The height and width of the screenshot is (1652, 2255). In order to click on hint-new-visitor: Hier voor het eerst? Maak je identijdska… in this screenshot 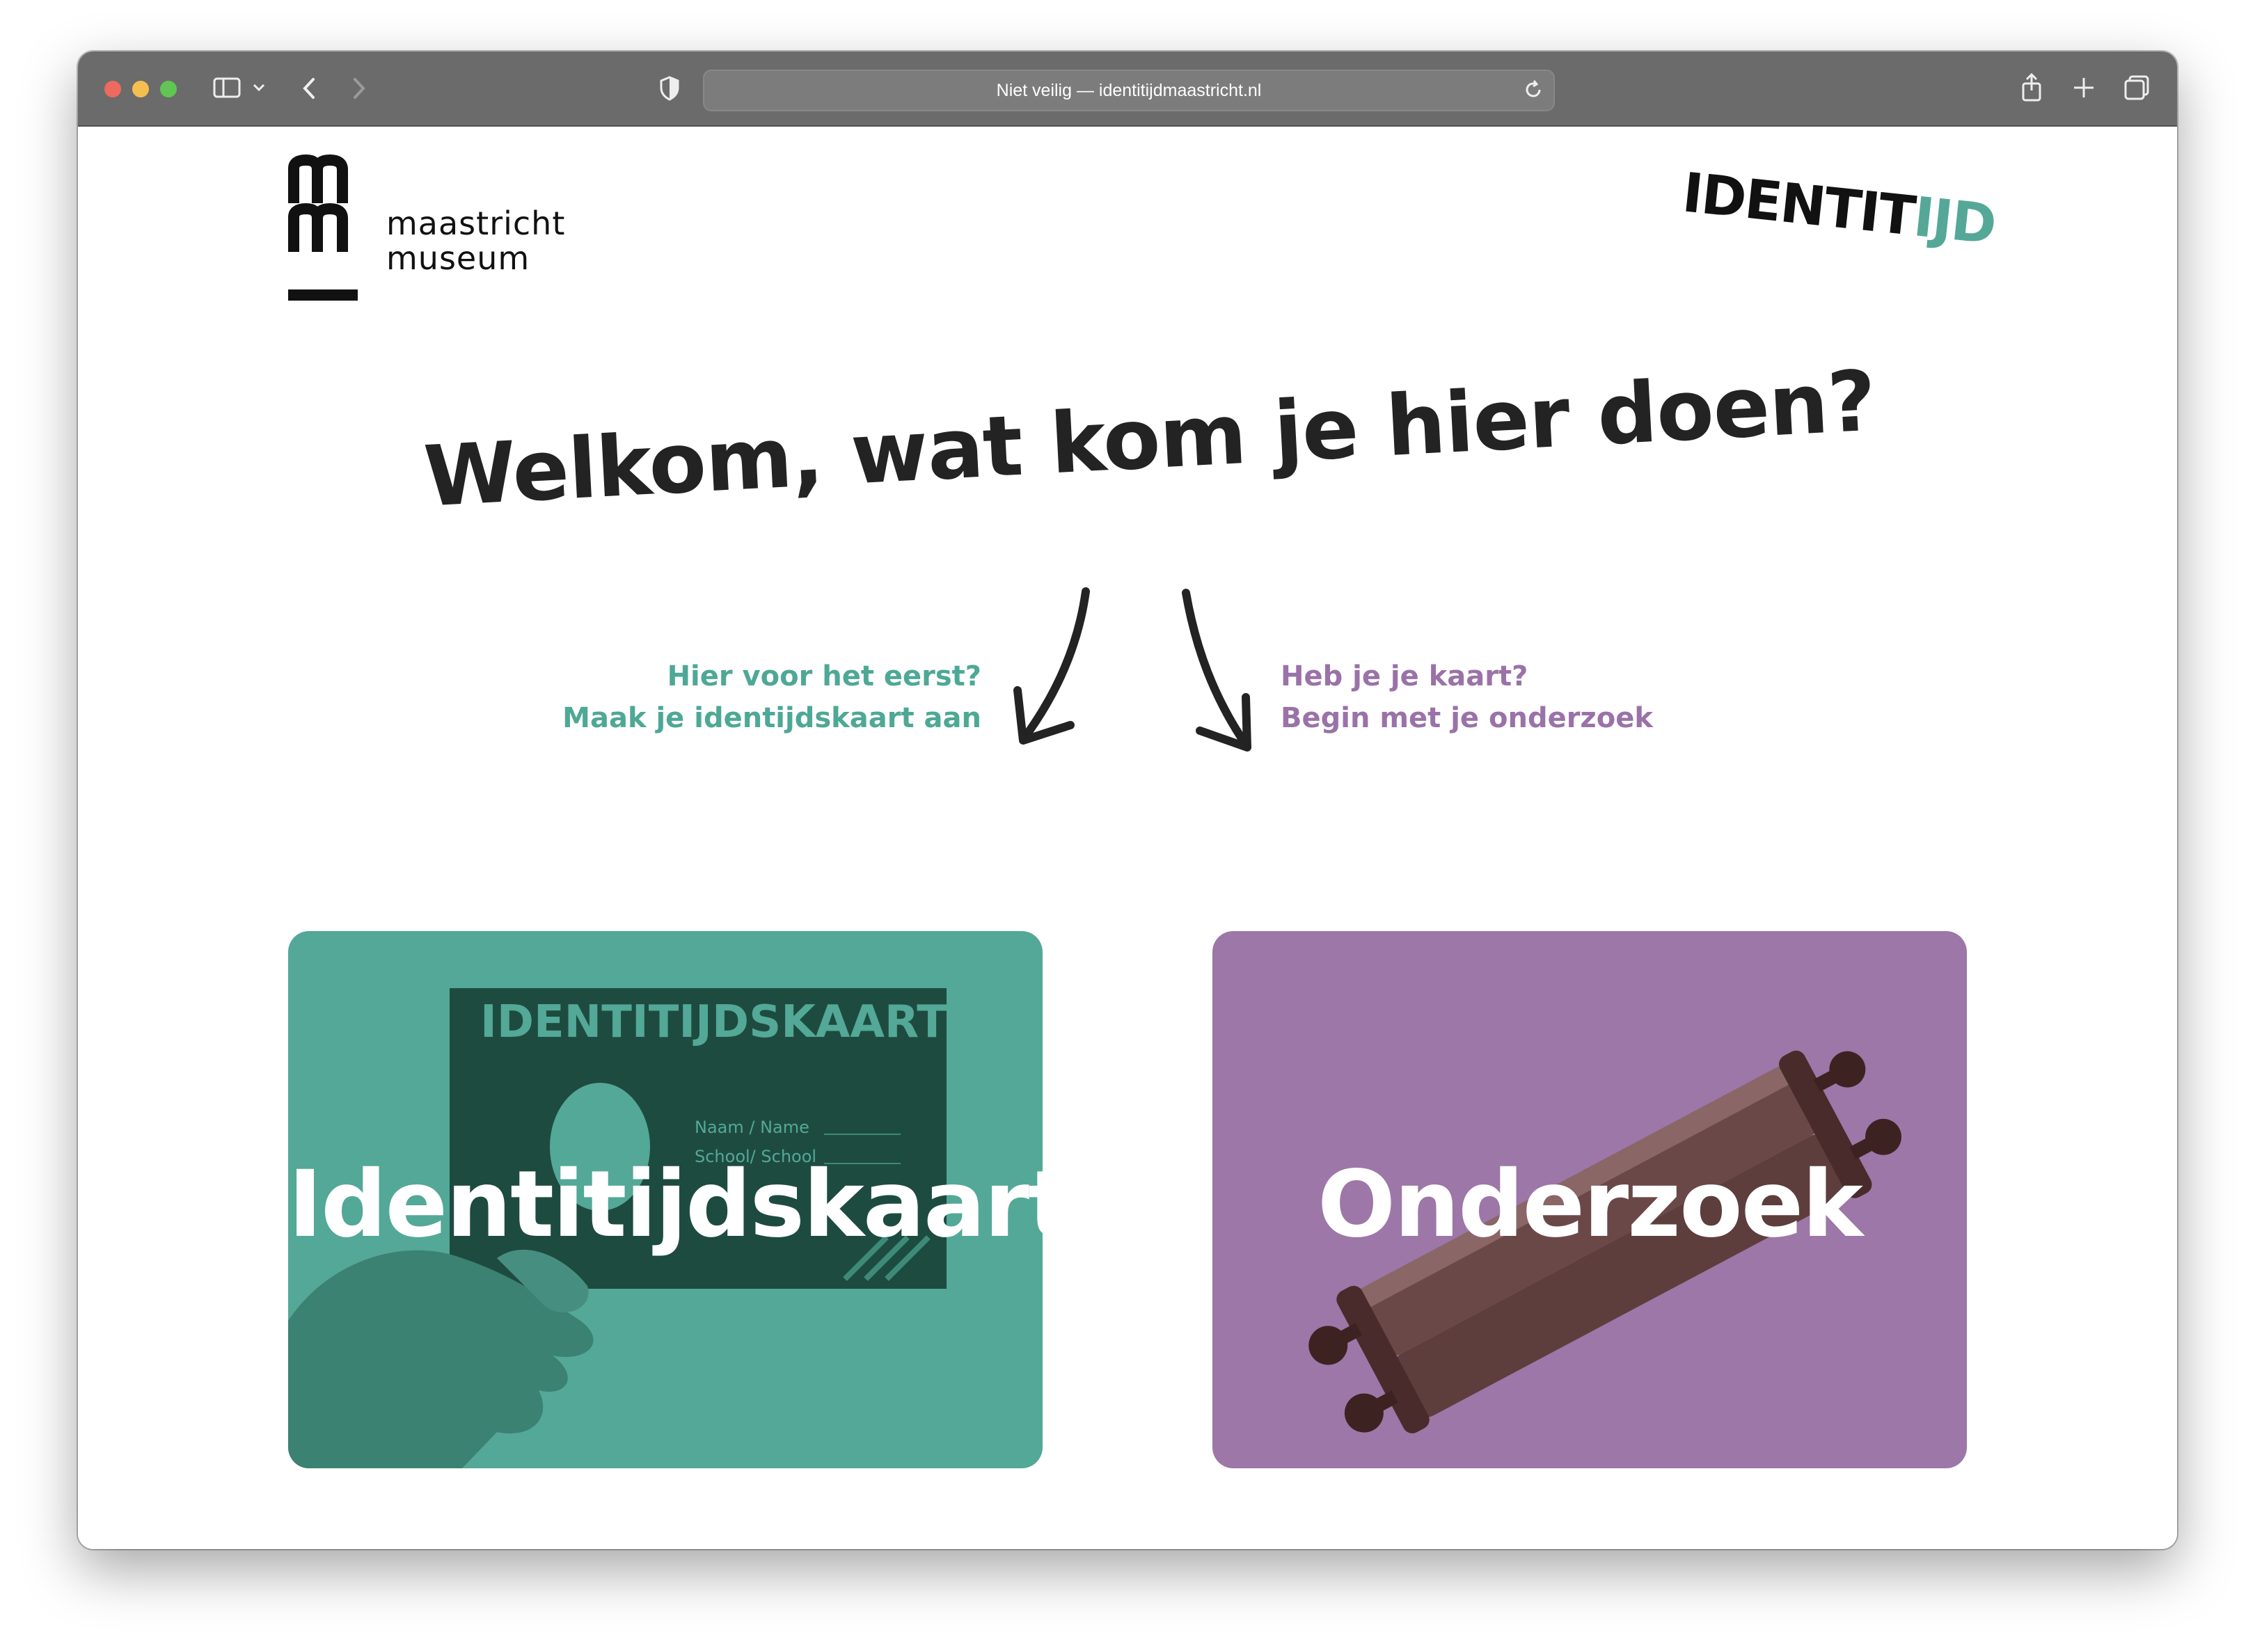, I will do `click(771, 697)`.